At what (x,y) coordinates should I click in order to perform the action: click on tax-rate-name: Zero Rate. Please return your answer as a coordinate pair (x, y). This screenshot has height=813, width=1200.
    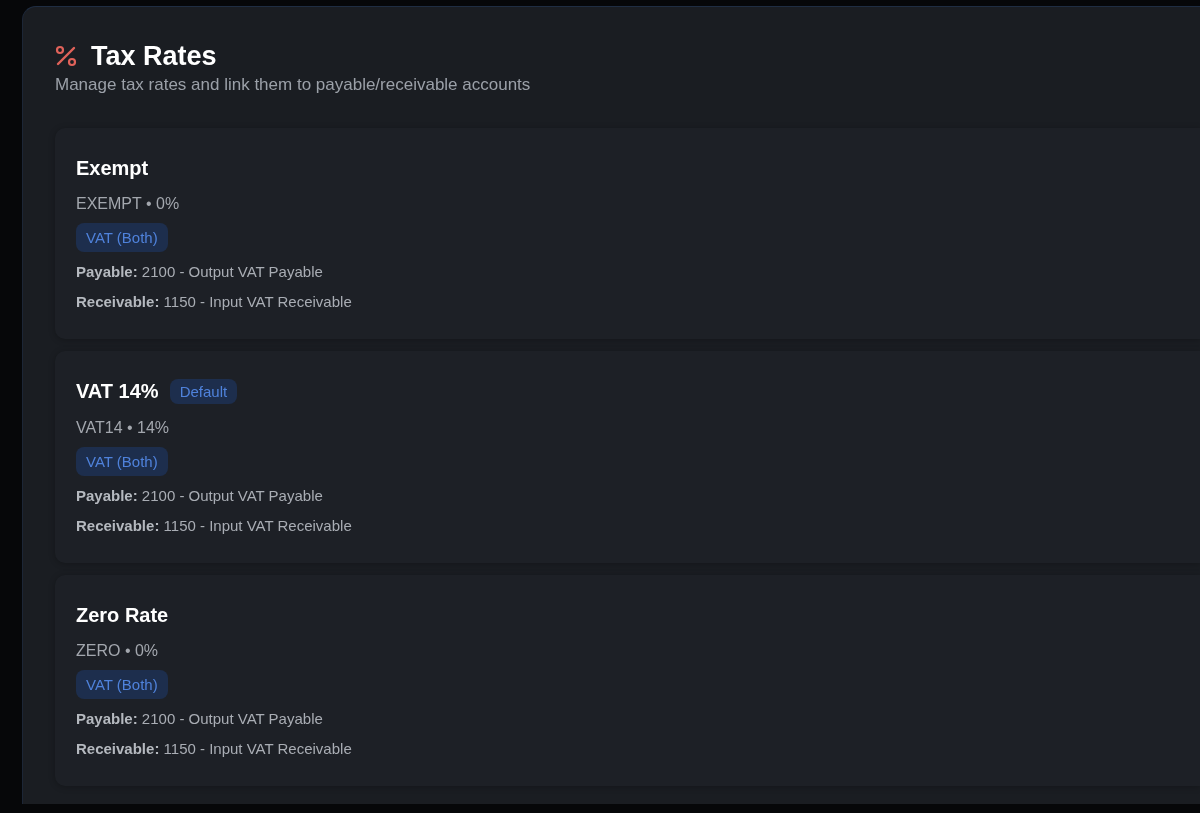
    Looking at the image, I should click on (122, 614).